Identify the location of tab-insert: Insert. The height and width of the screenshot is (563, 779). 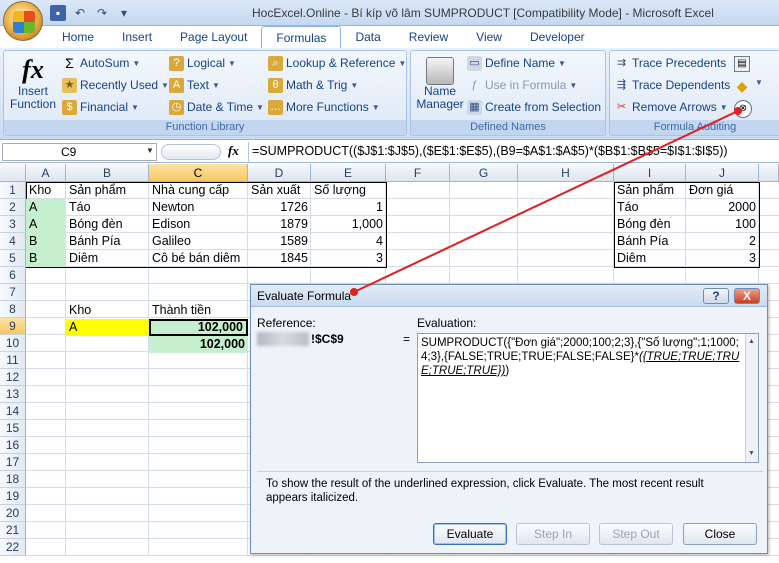
(137, 37).